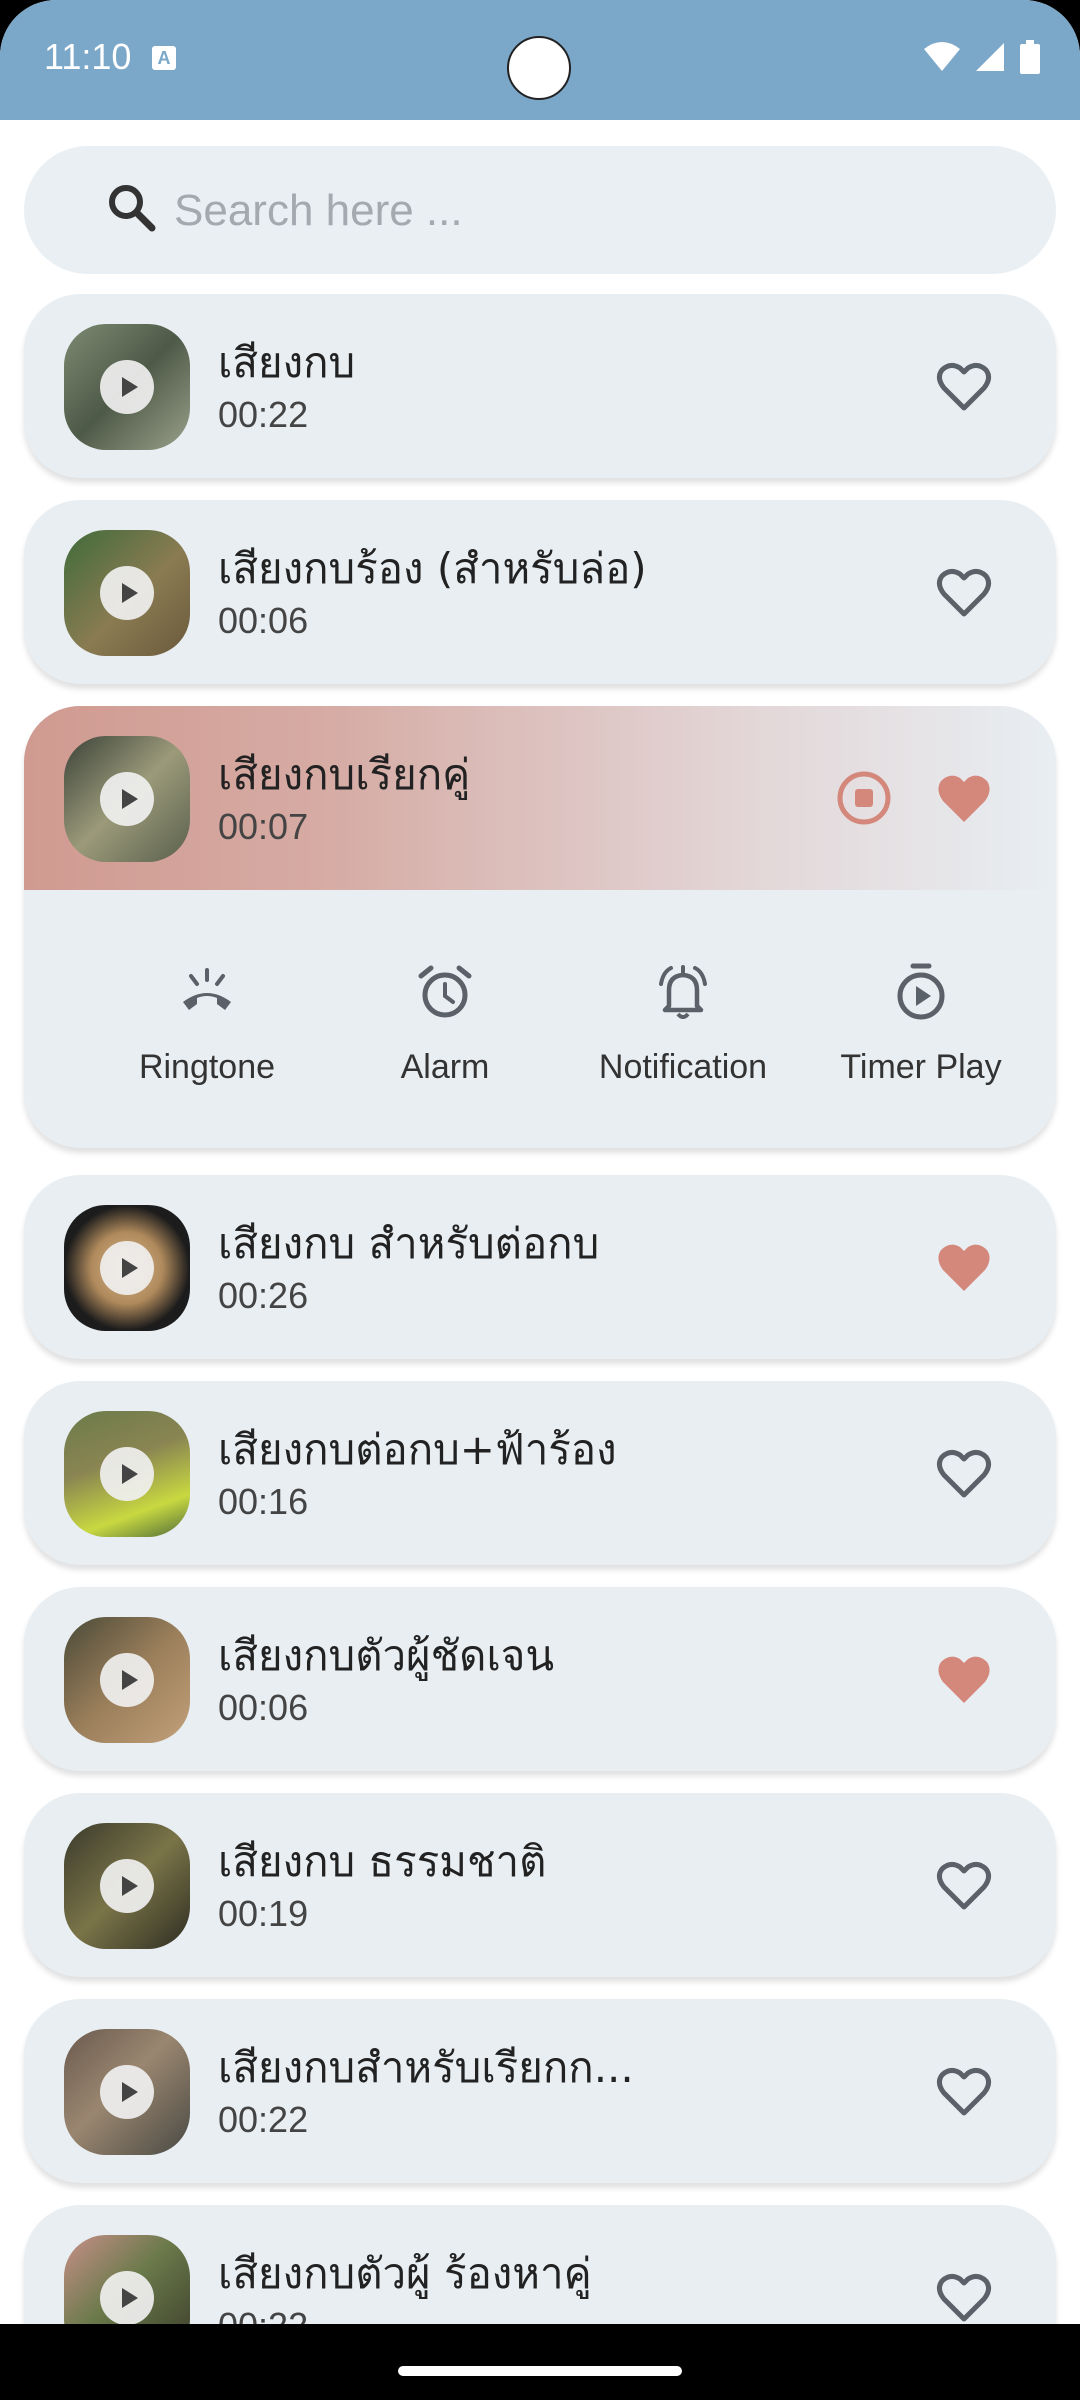 The width and height of the screenshot is (1080, 2400). I want to click on status-icons, so click(982, 57).